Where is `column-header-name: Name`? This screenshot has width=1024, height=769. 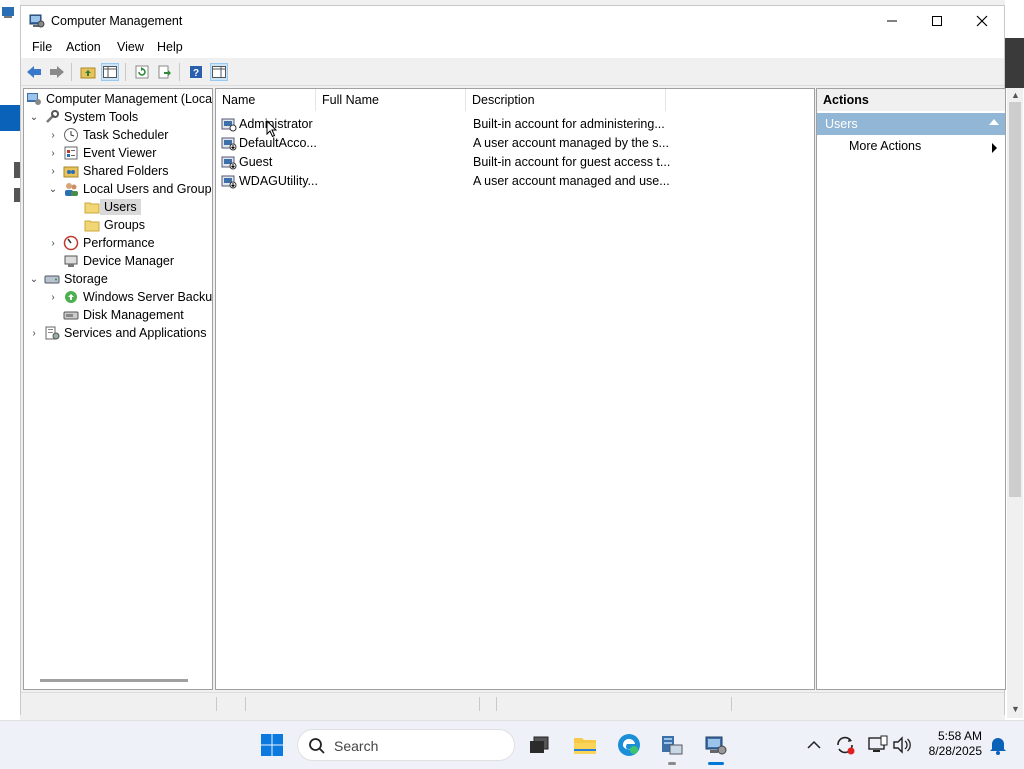 column-header-name: Name is located at coordinates (266, 100).